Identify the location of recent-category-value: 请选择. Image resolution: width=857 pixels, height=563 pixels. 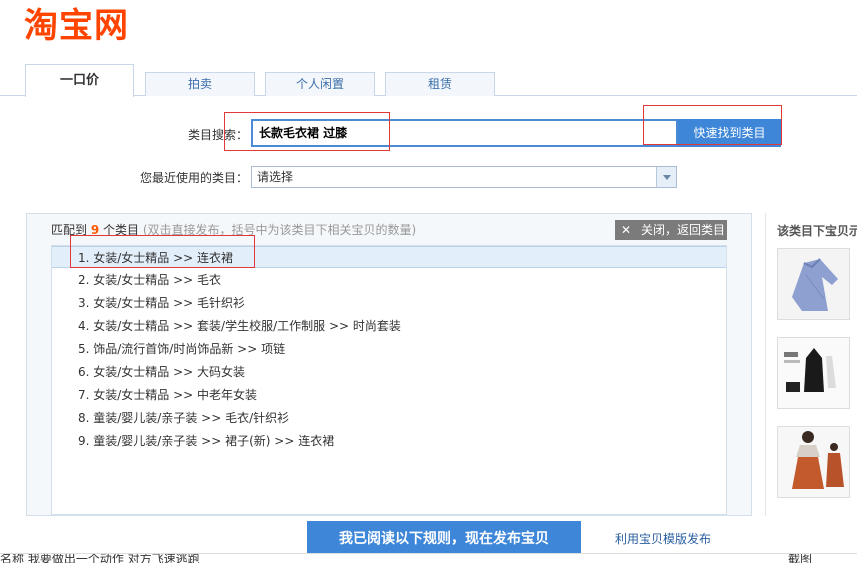
(275, 177).